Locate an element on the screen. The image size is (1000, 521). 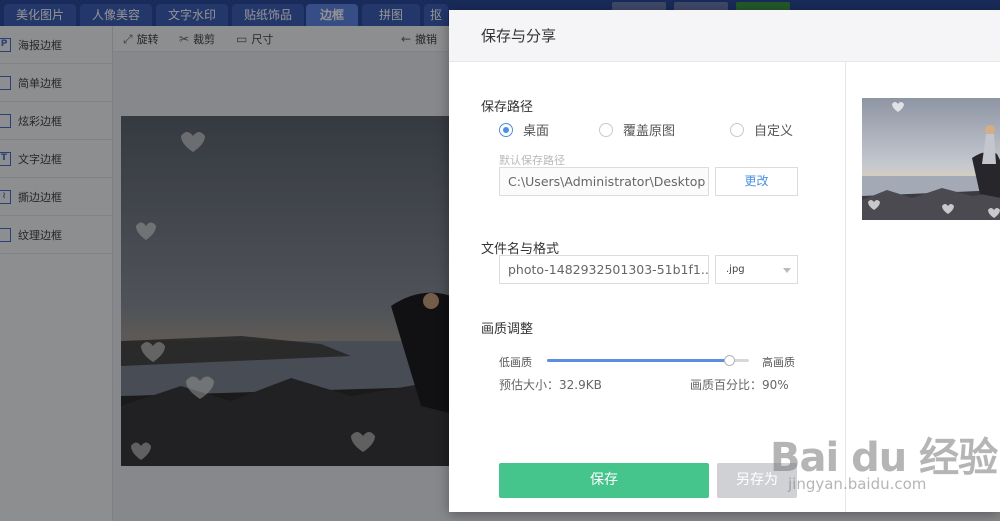
dialog-title: 保存与分享 is located at coordinates (724, 36).